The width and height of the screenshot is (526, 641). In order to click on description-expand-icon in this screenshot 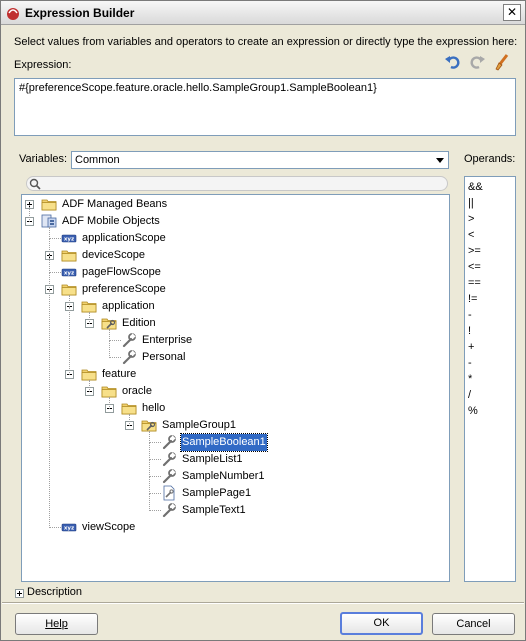, I will do `click(19, 593)`.